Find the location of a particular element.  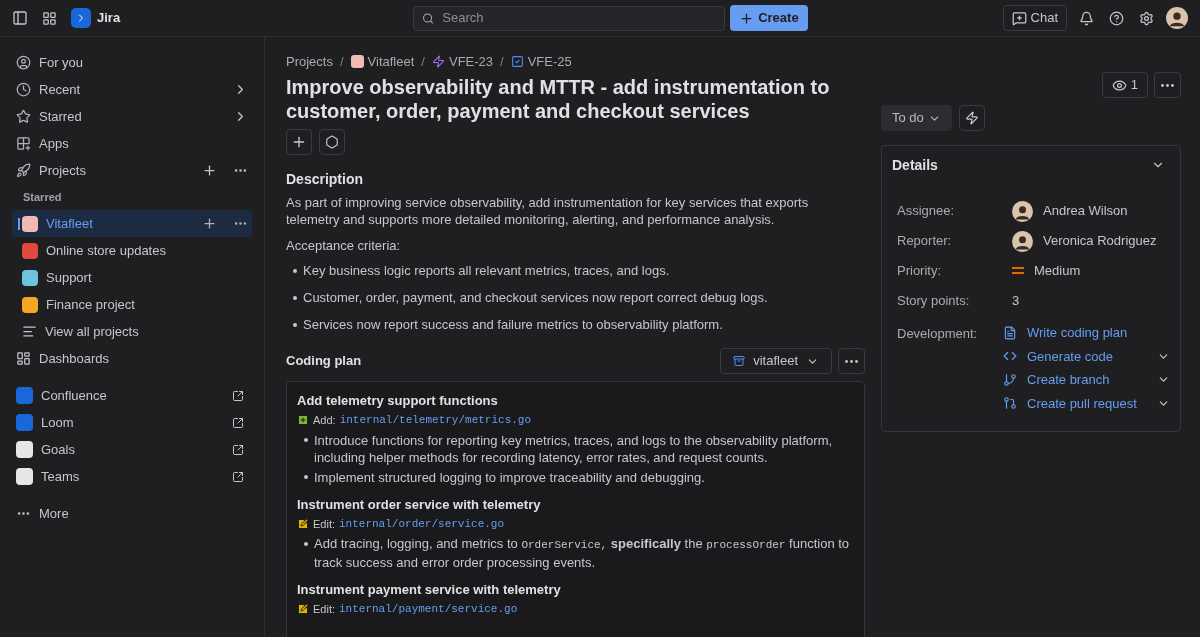

dashboard-icon is located at coordinates (23, 358).